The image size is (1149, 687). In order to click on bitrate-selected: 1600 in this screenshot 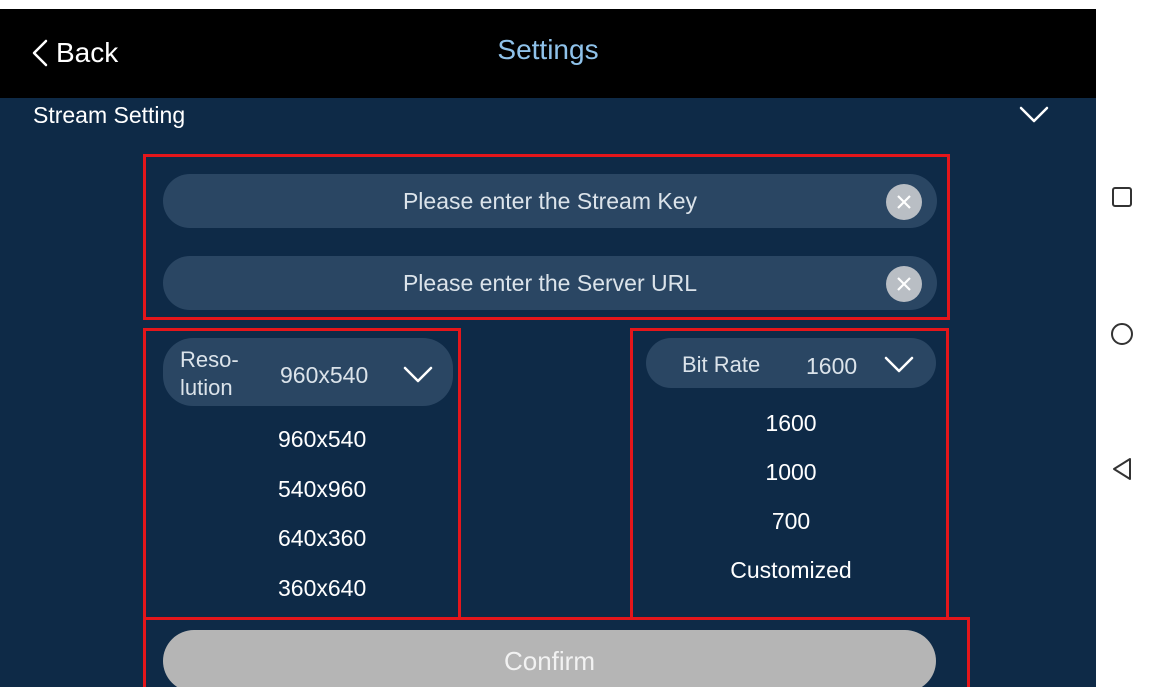, I will do `click(832, 366)`.